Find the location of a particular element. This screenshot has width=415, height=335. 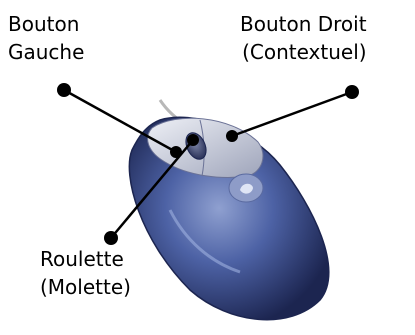

leader-dot-left is located at coordinates (64, 90).